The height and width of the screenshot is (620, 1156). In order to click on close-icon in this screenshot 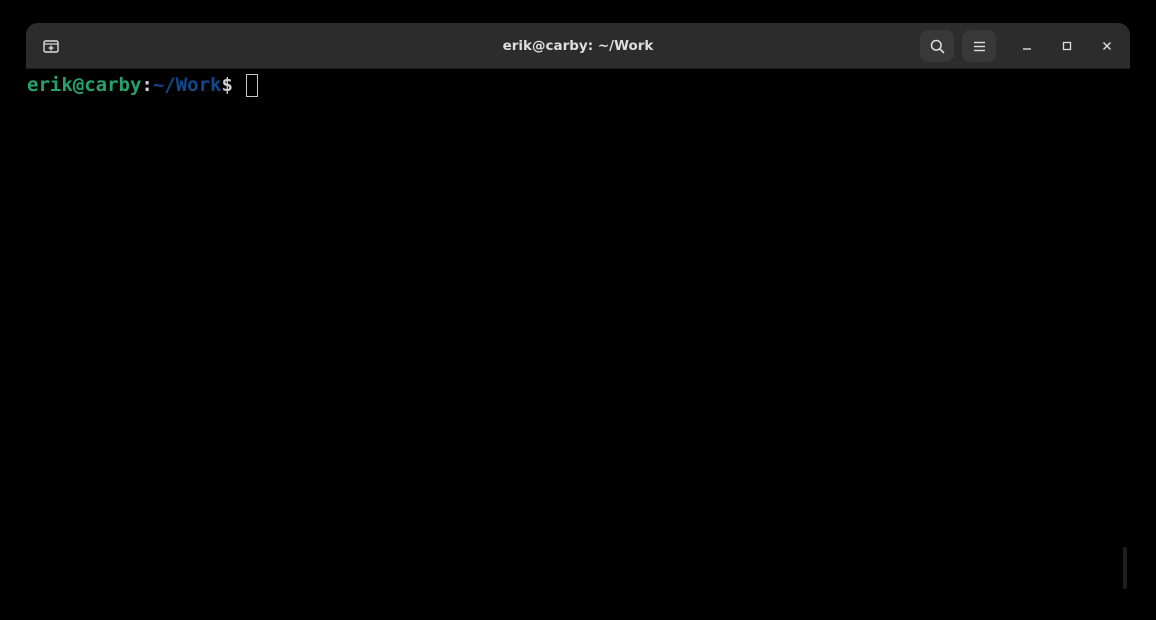, I will do `click(1107, 46)`.